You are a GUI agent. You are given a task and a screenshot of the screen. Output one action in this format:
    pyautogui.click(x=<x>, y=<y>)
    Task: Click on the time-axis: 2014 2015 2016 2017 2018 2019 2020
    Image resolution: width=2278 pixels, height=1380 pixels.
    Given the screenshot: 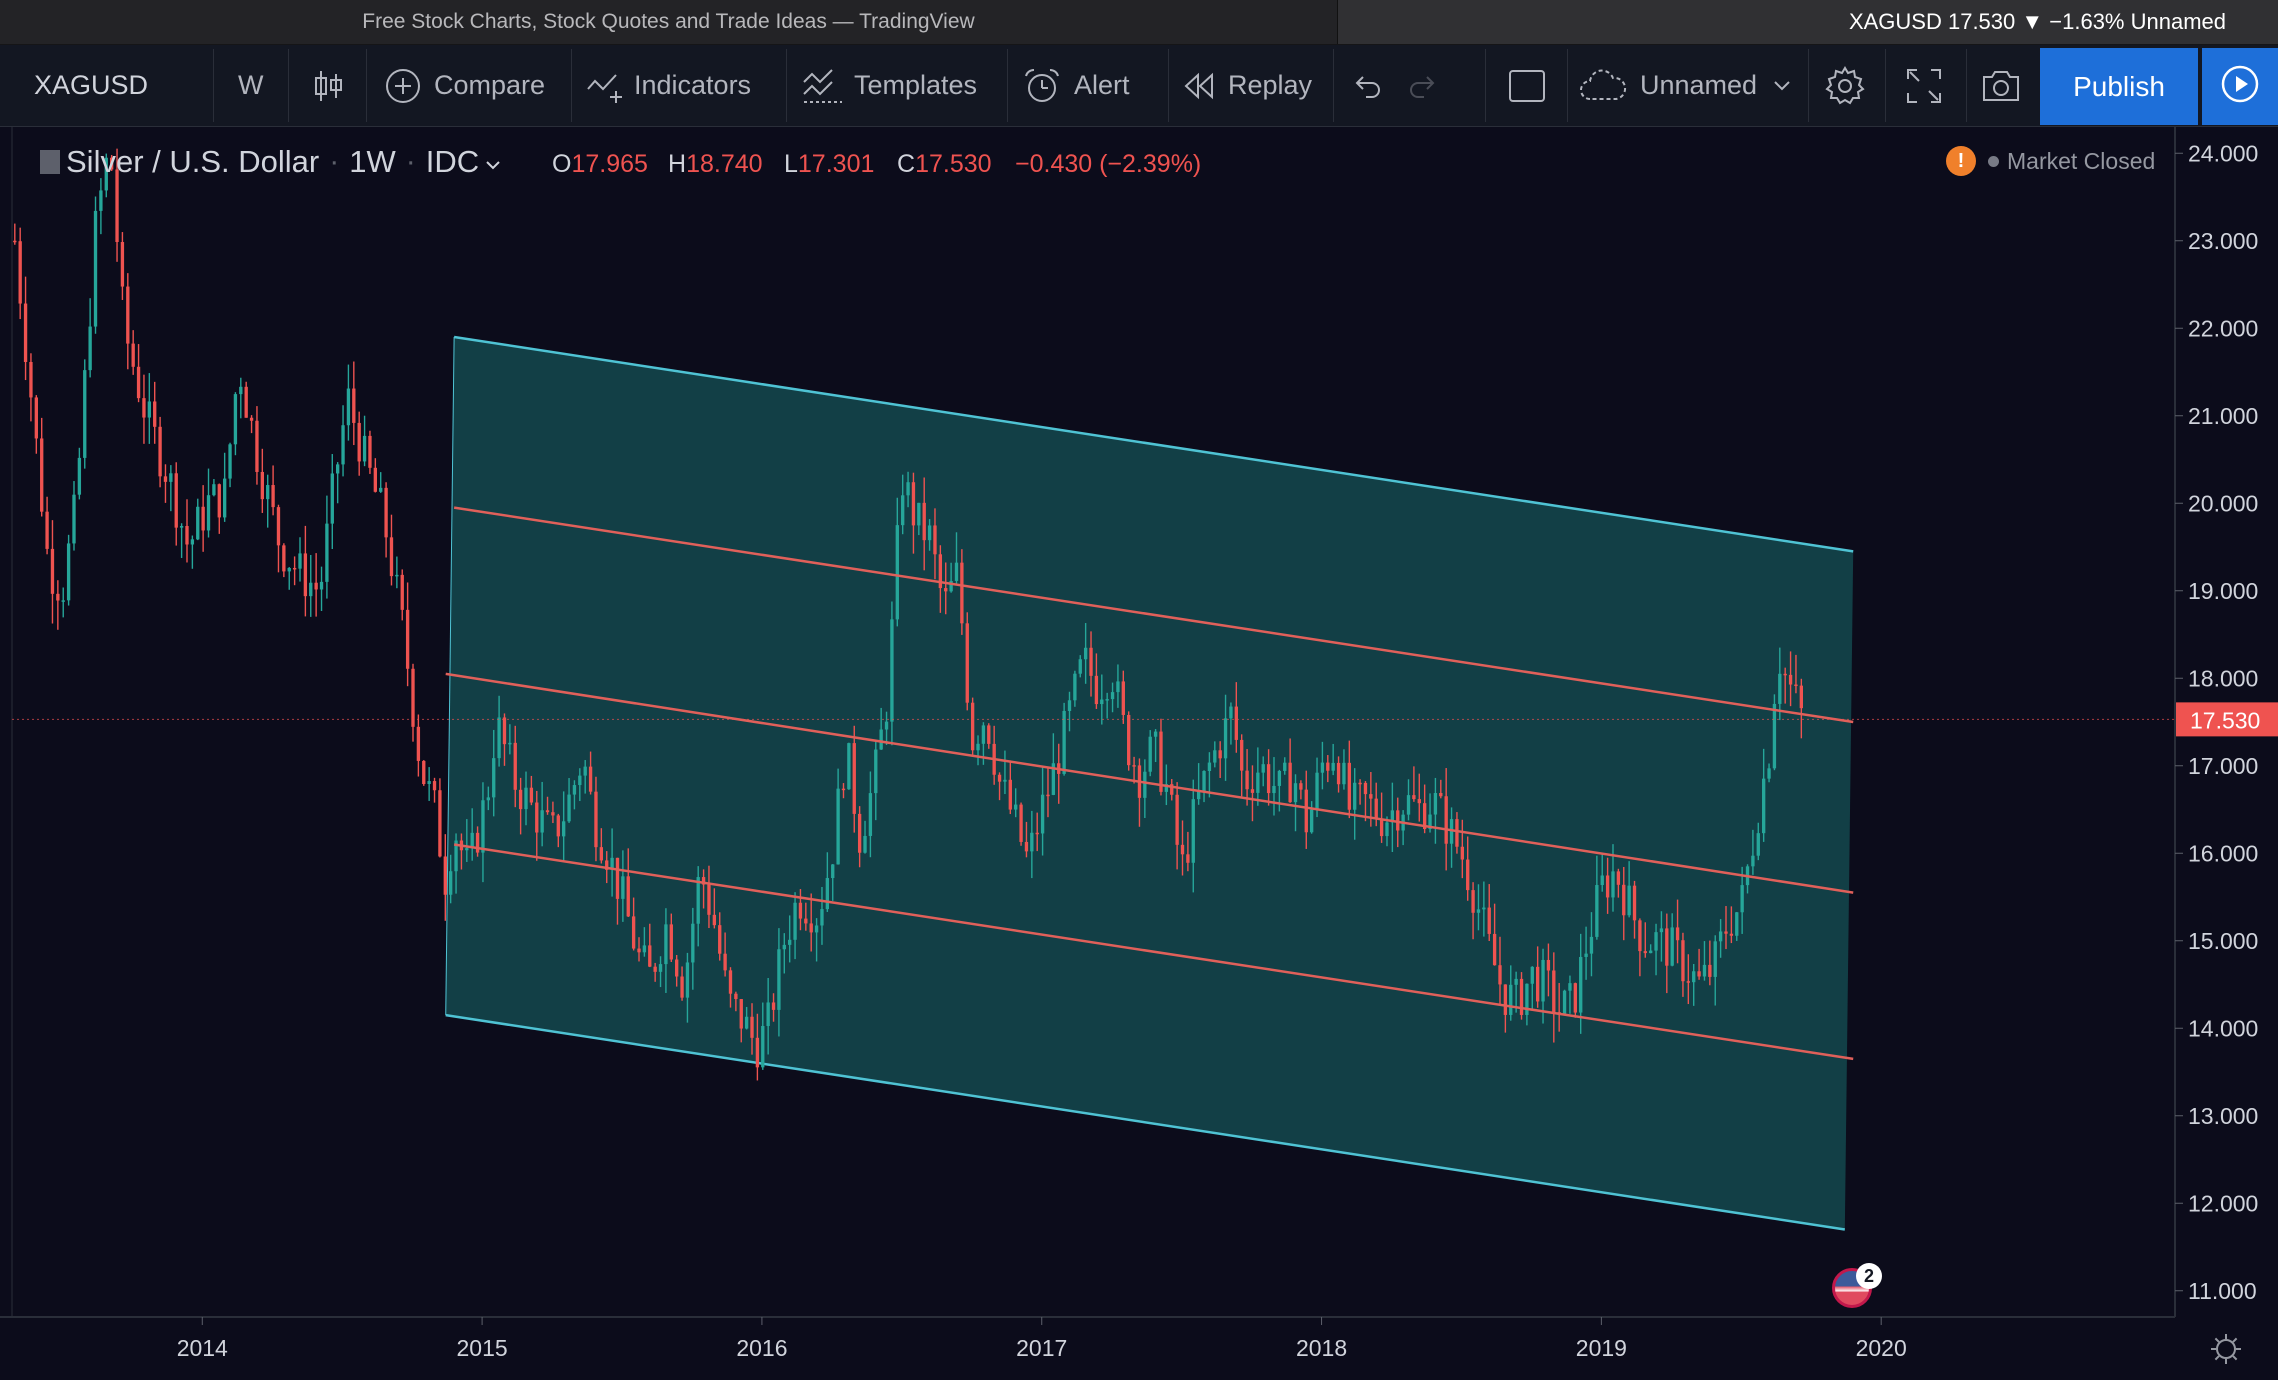 What is the action you would take?
    pyautogui.click(x=1139, y=1348)
    